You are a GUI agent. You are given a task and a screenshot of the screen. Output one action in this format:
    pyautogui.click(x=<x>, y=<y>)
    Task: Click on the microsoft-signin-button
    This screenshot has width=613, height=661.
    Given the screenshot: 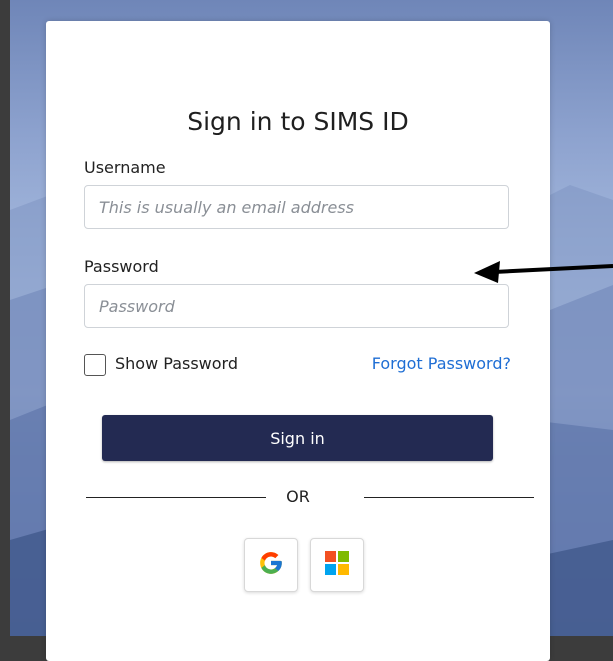 What is the action you would take?
    pyautogui.click(x=337, y=565)
    